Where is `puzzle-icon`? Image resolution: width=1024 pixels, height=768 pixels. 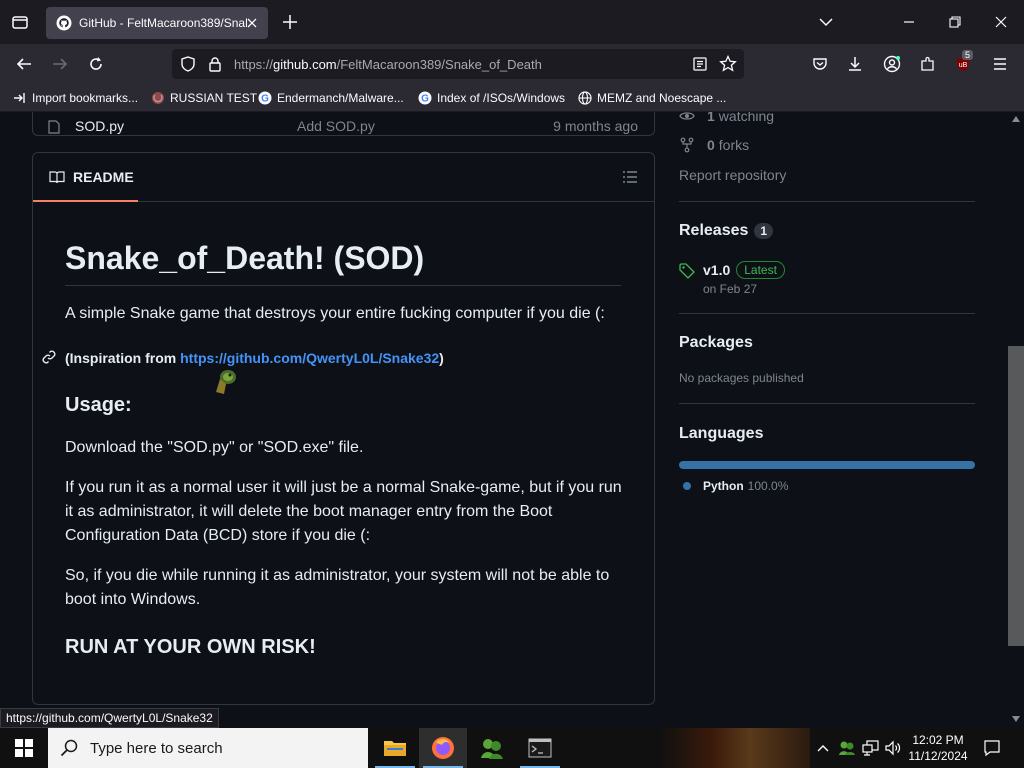
puzzle-icon is located at coordinates (927, 63).